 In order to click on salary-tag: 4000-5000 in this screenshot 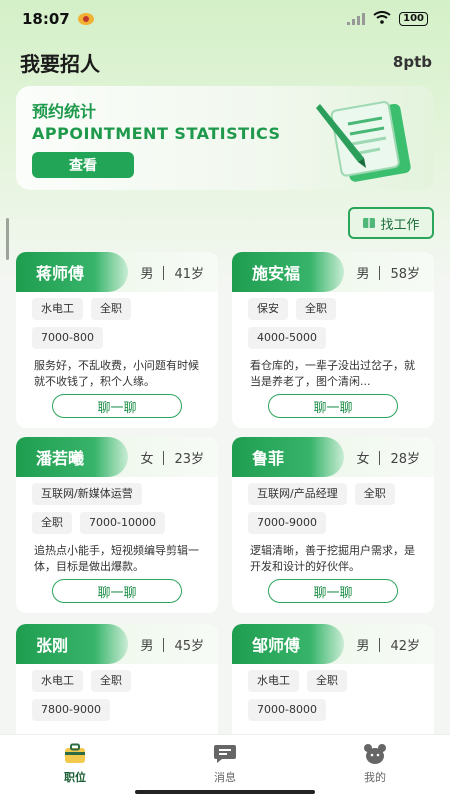, I will do `click(287, 338)`.